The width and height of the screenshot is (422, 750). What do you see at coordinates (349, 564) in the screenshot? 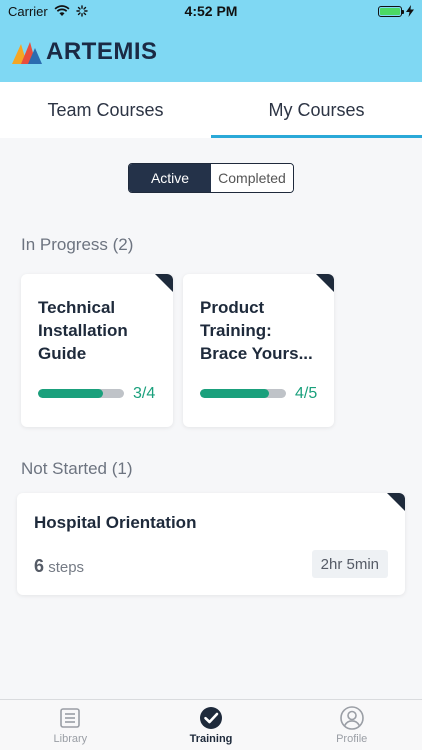
I see `duration-badge: 2hr 5min` at bounding box center [349, 564].